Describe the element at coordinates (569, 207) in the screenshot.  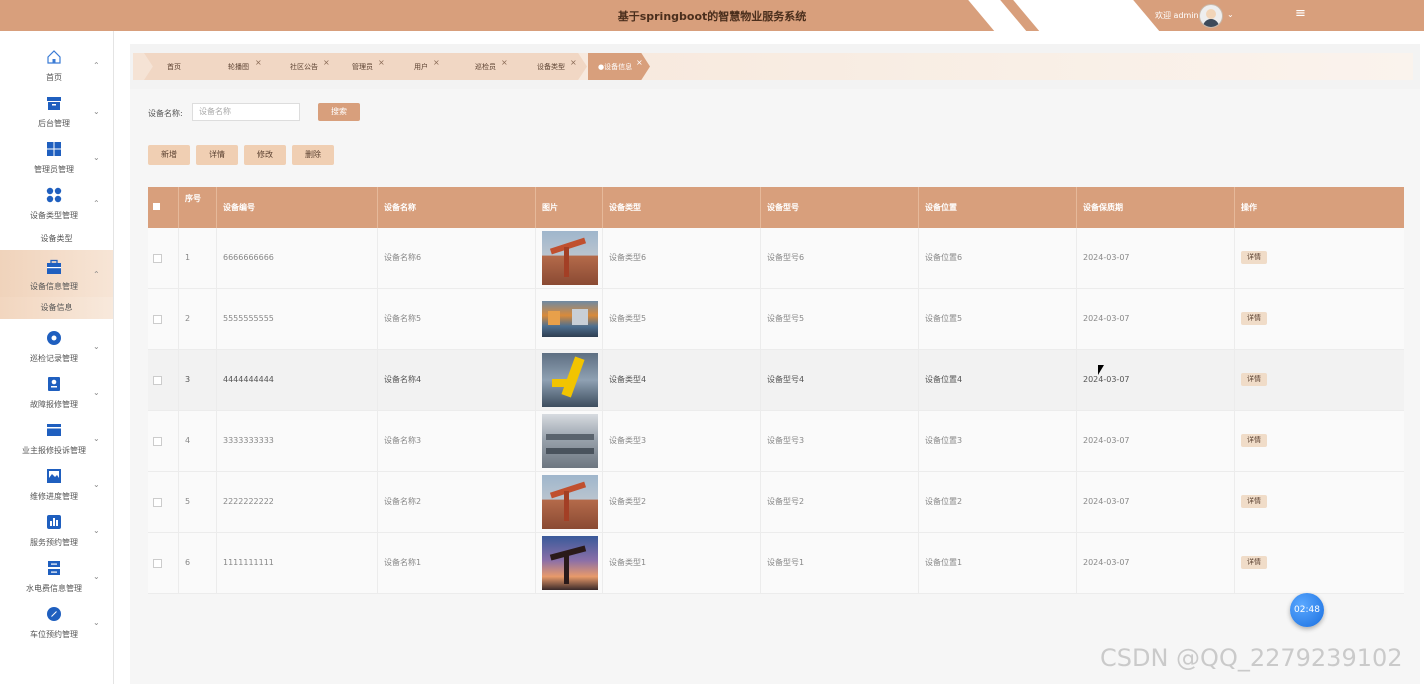
I see `col-header: 图片` at that location.